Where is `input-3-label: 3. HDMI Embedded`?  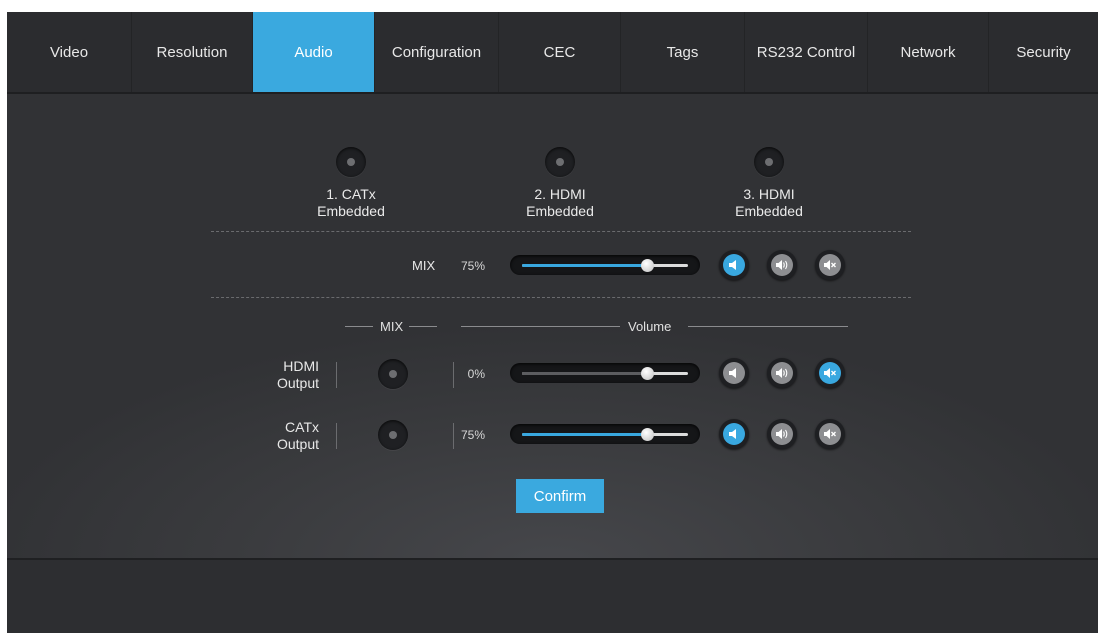
input-3-label: 3. HDMI Embedded is located at coordinates (769, 203).